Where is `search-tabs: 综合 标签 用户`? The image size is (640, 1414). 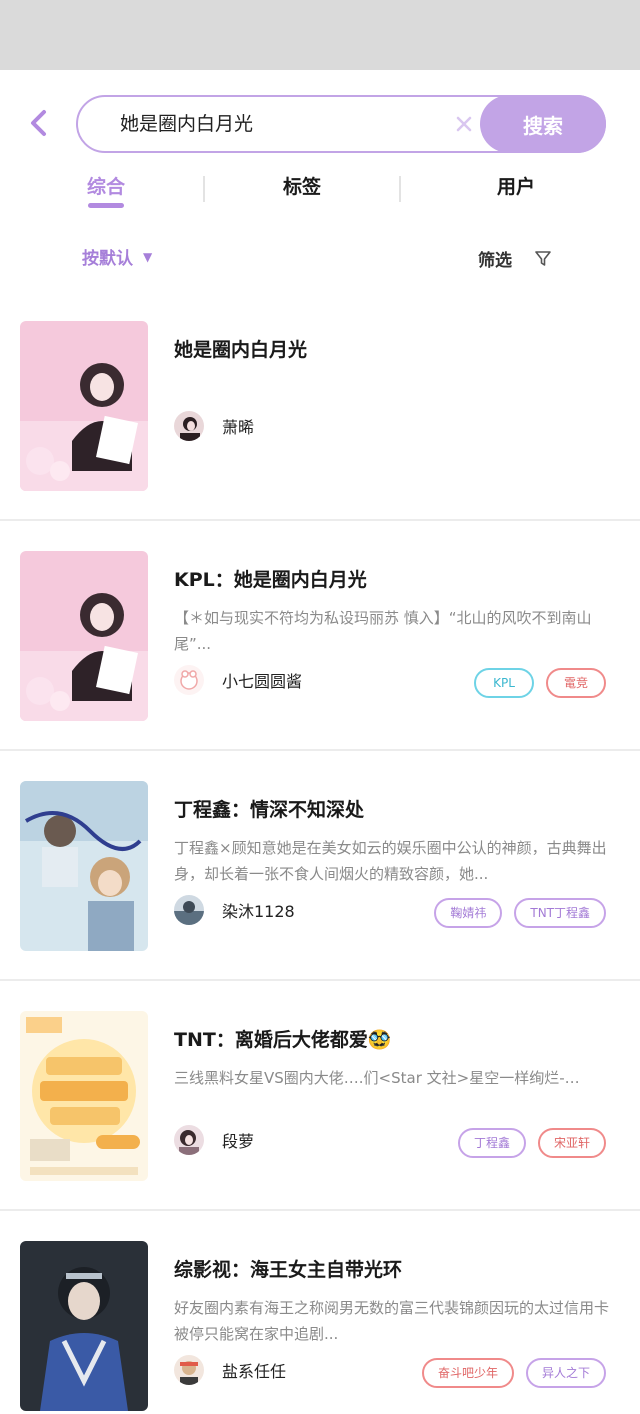 search-tabs: 综合 标签 用户 is located at coordinates (320, 193).